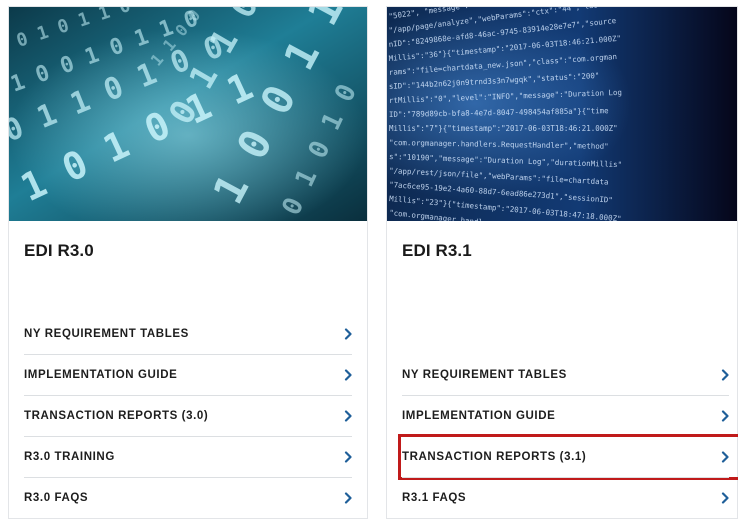 The height and width of the screenshot is (519, 738). Describe the element at coordinates (56, 498) in the screenshot. I see `link-label: R3.0 FAQS` at that location.